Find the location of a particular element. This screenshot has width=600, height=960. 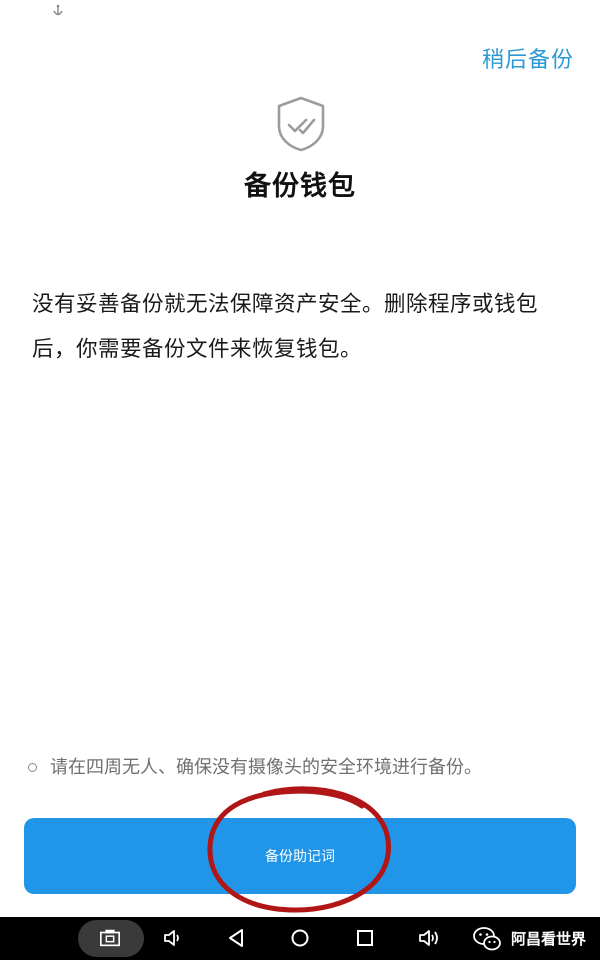

shield-check-icon is located at coordinates (301, 124).